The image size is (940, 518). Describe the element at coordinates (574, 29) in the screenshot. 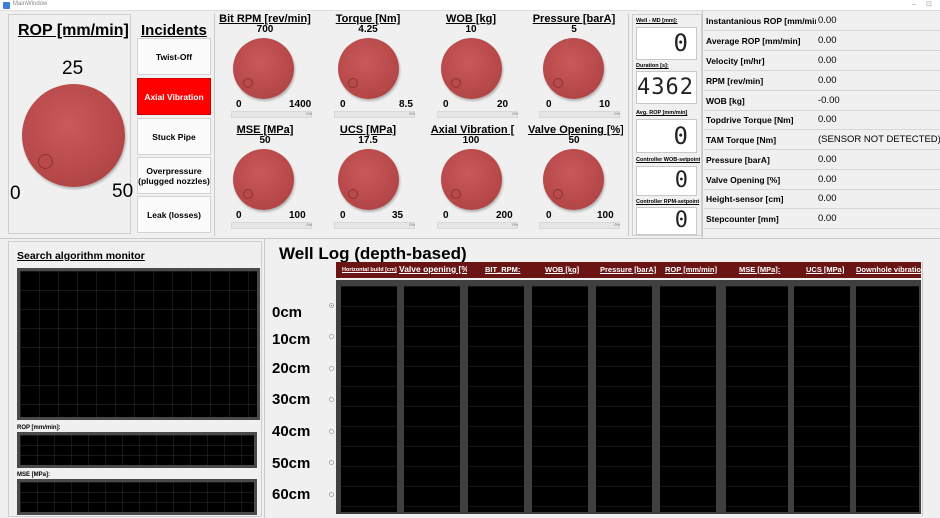

I see `gauge-pressure-mid: 5` at that location.